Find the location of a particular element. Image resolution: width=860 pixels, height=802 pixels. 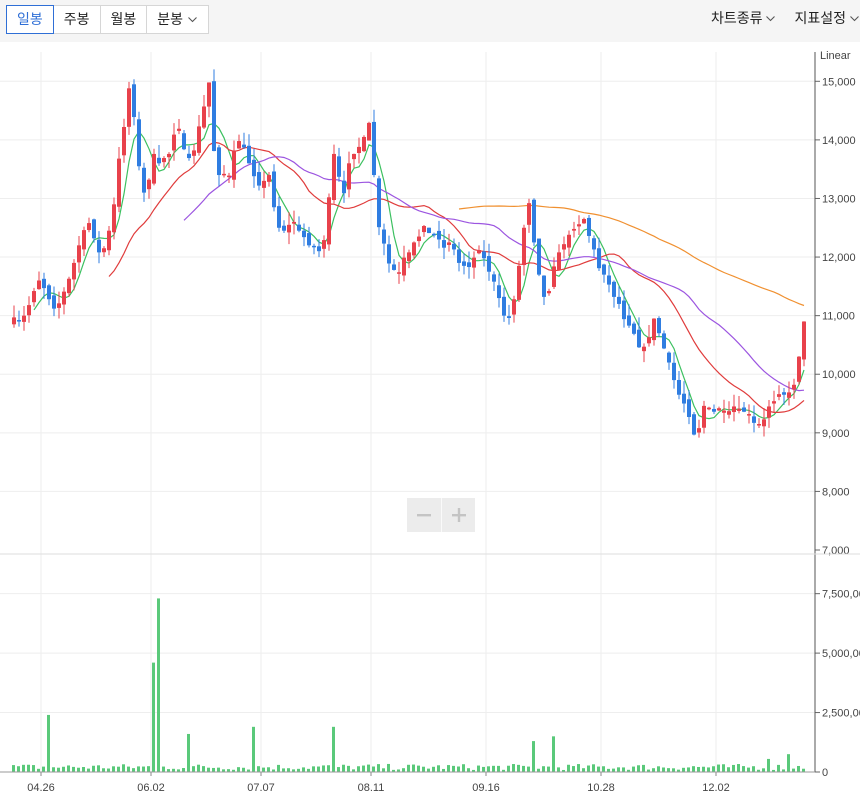

scale-label: Linear is located at coordinates (835, 56).